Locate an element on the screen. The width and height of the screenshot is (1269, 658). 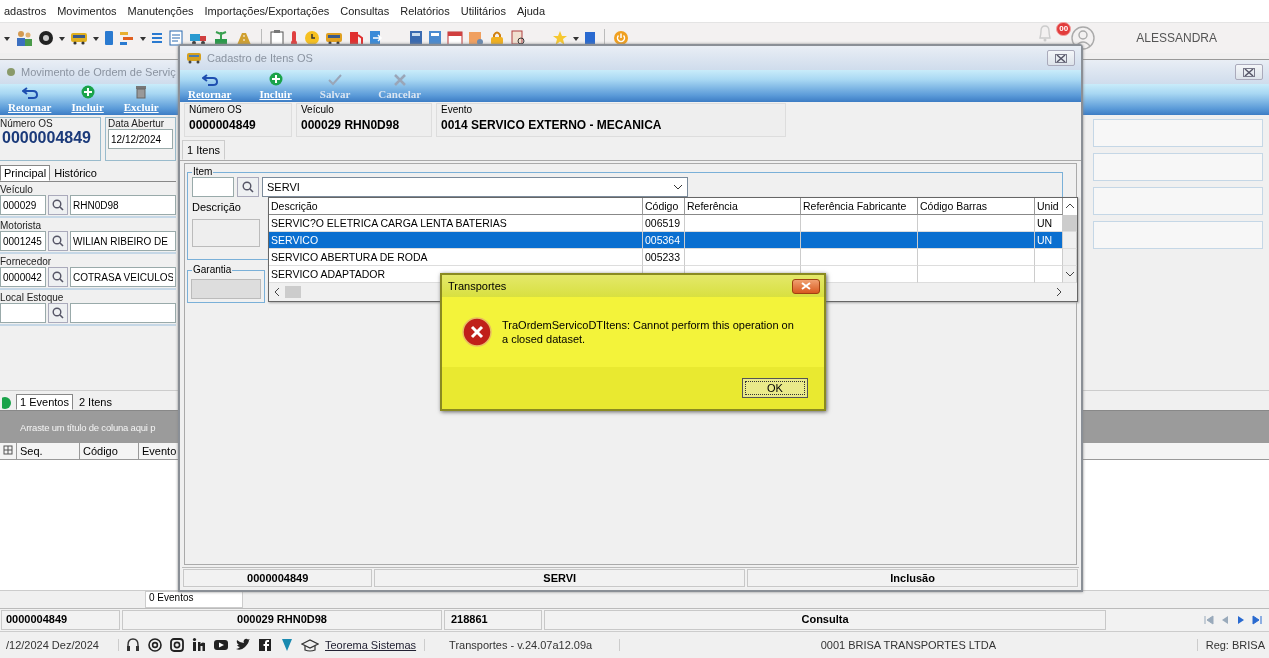
column-header: Referência Fabricante is located at coordinates (859, 206).